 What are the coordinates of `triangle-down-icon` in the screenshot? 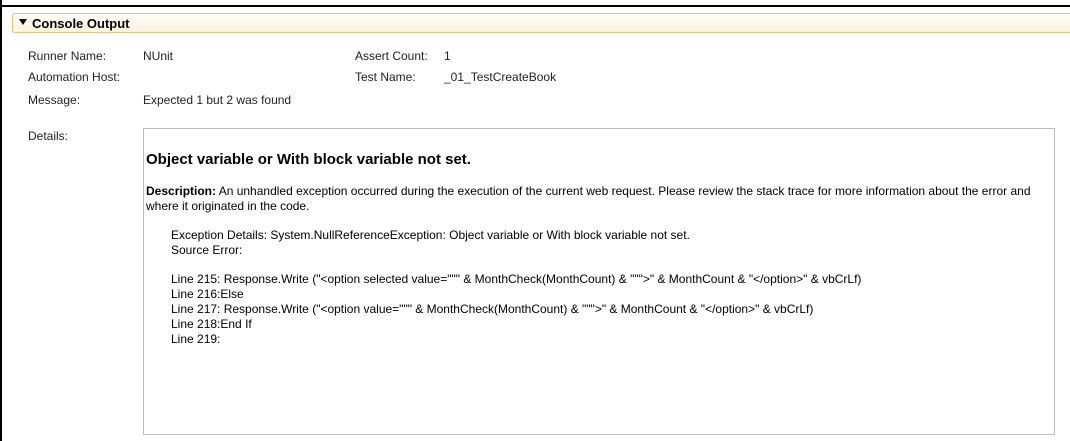 It's located at (23, 23).